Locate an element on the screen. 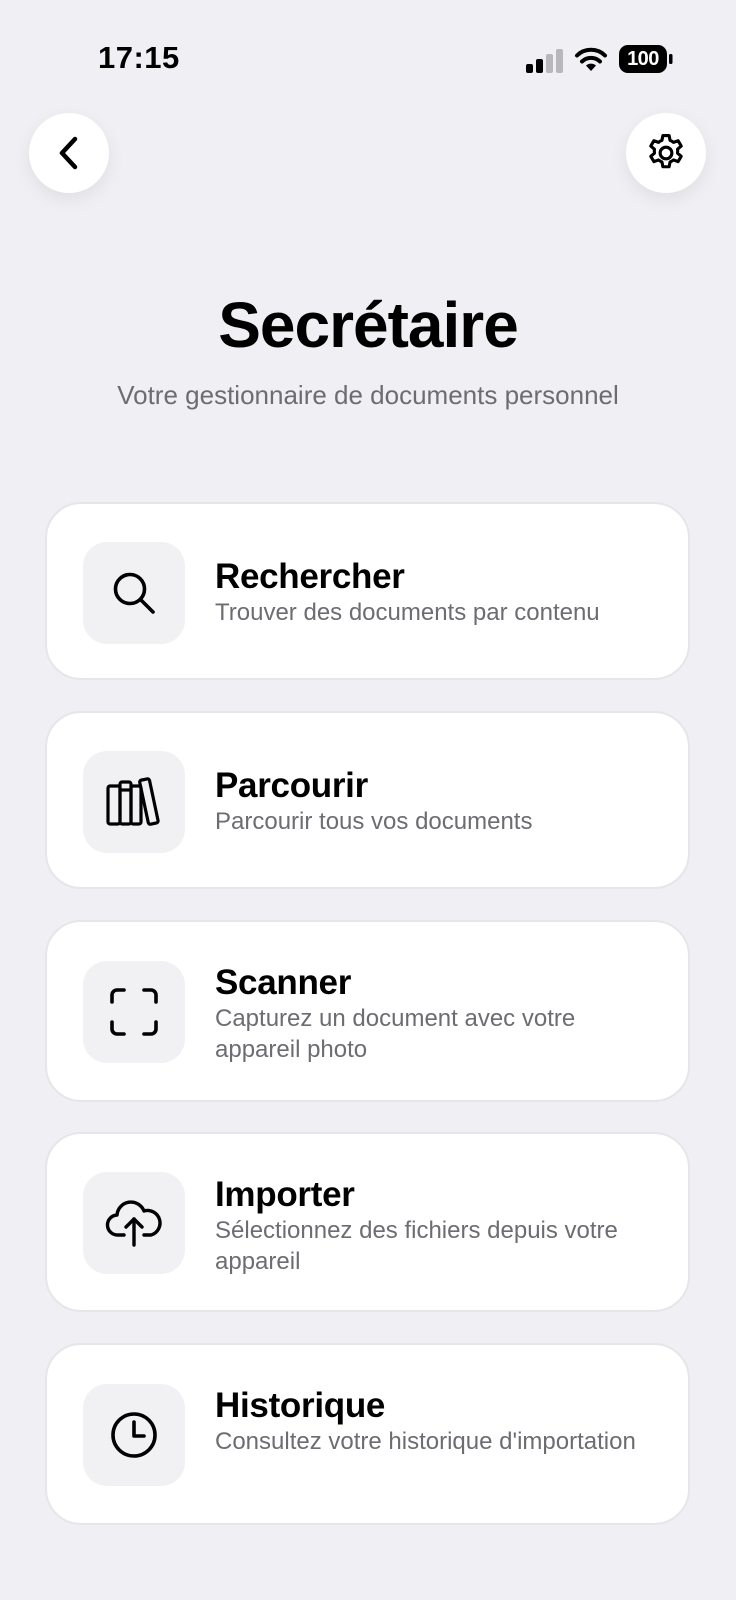  battery-icon: 100 is located at coordinates (646, 59).